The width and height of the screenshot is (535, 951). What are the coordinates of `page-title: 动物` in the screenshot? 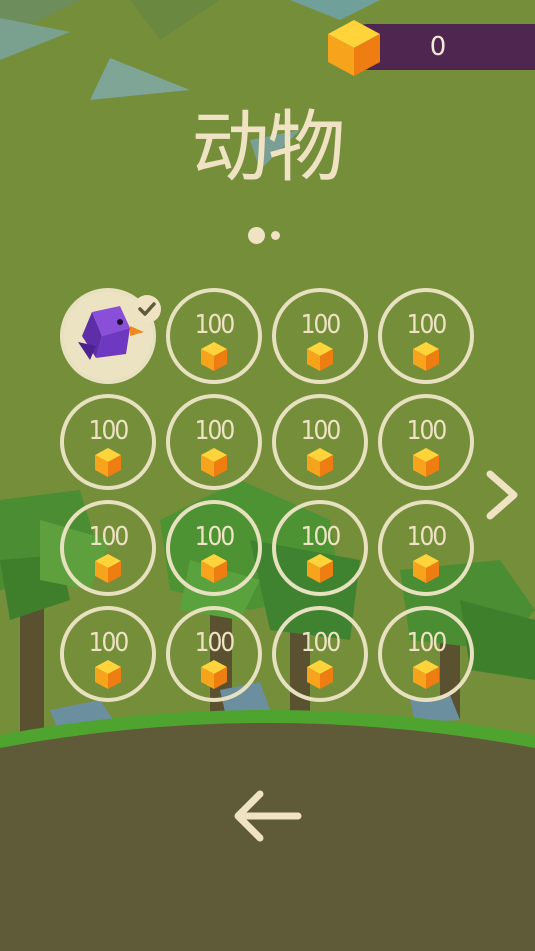 It's located at (268, 148).